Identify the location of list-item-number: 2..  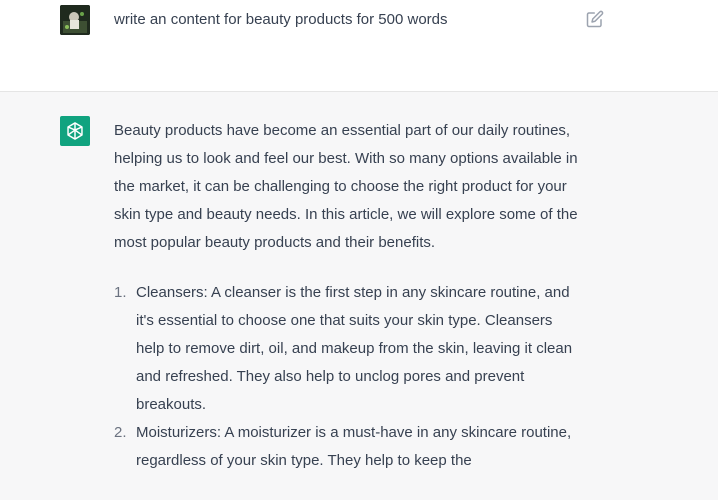
(120, 432).